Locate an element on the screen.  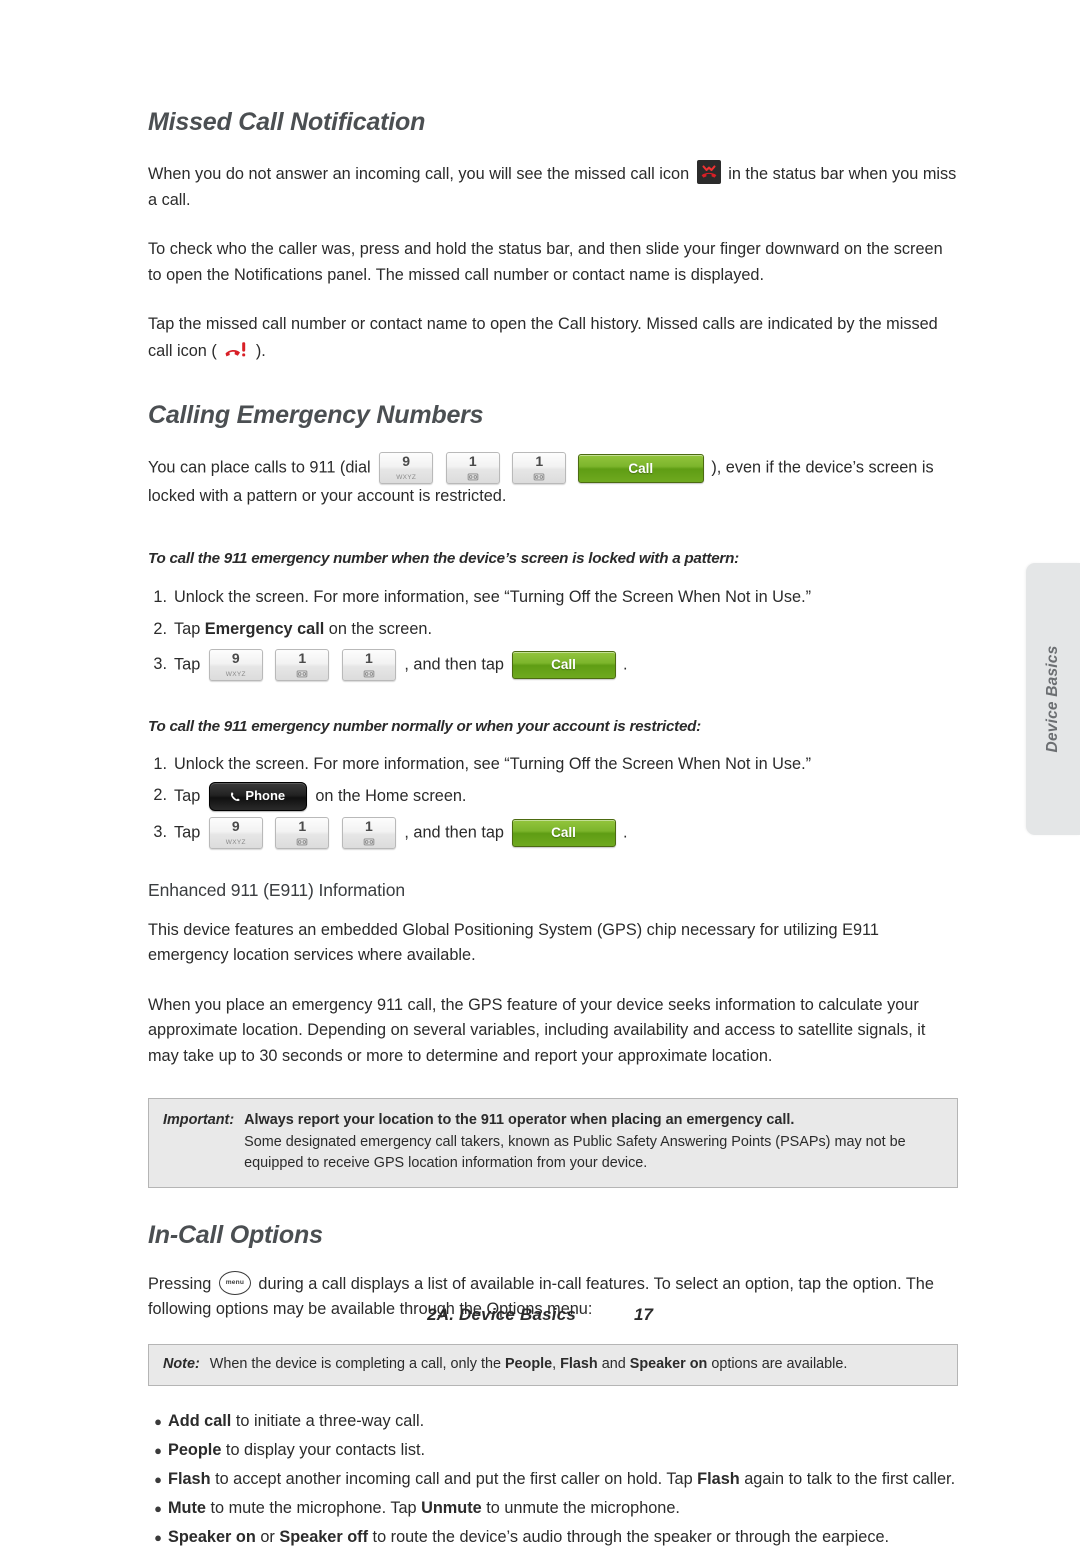
heading-calling-emergency-numbers: Calling Emergency Numbers is located at coordinates (316, 415).